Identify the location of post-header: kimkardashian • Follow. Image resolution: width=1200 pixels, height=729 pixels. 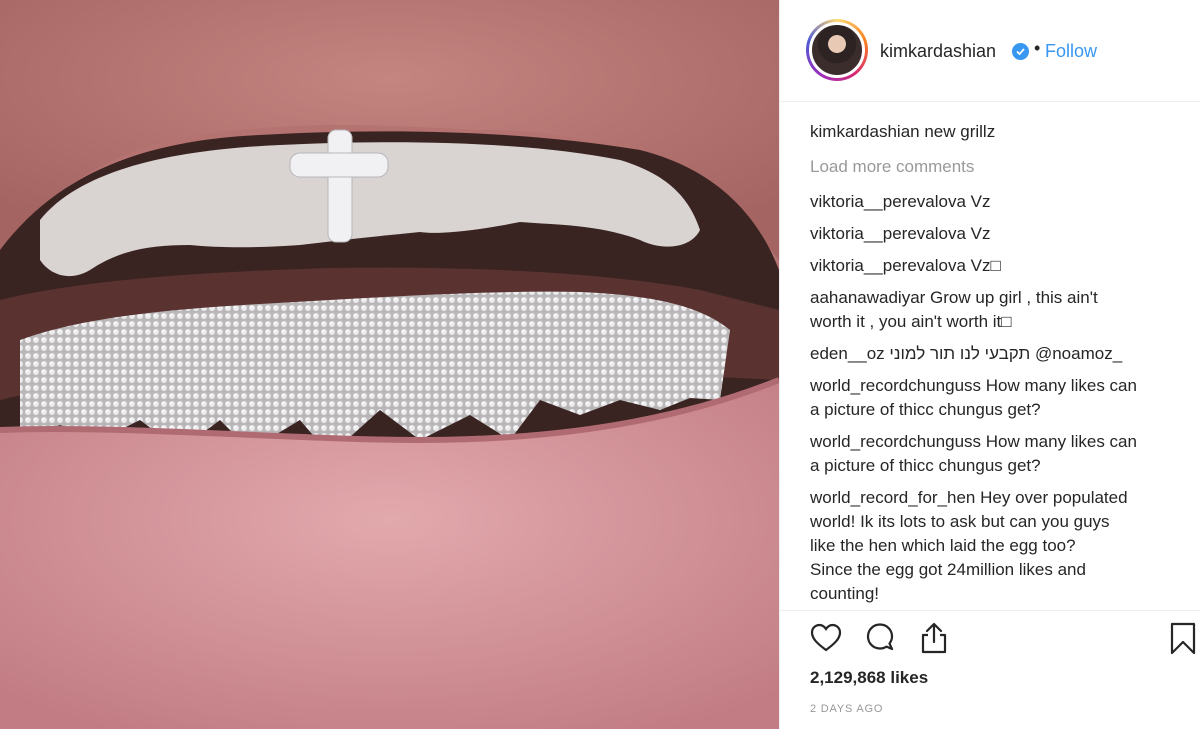
(990, 51).